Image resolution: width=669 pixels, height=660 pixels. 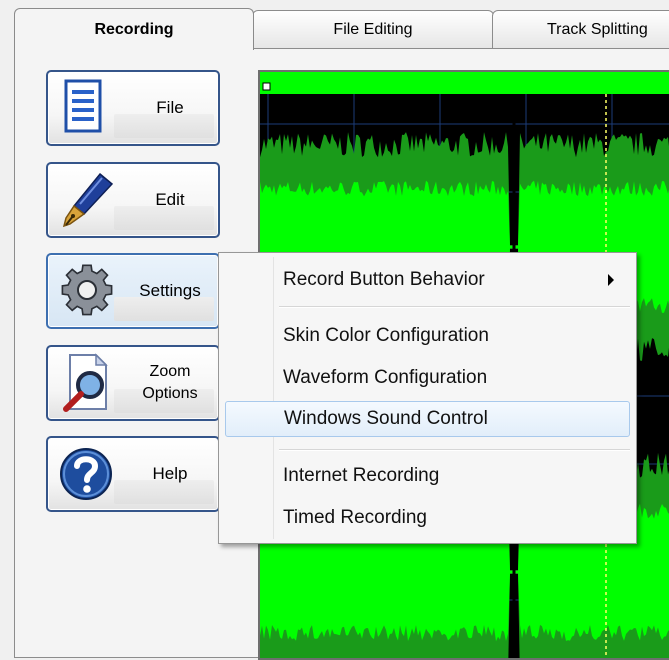 I want to click on tab-track-splitting: Track Splitting, so click(x=580, y=29).